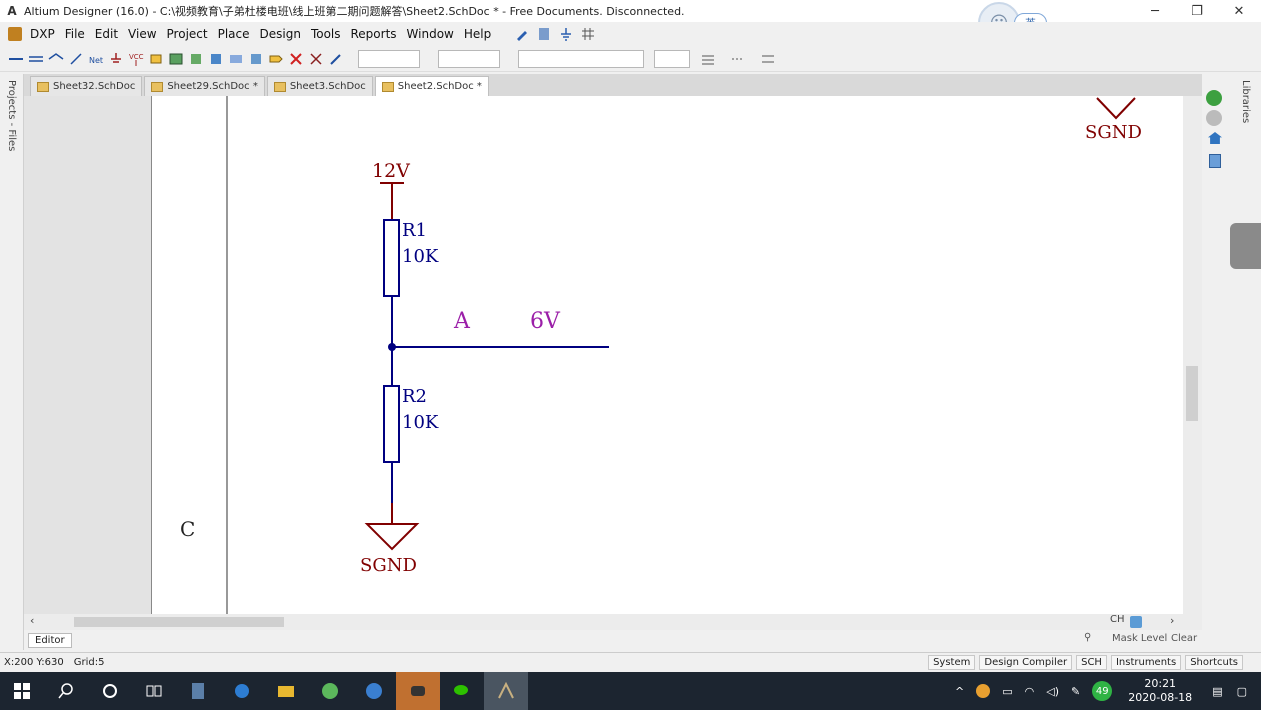  I want to click on vertical-scrollbar, so click(1192, 355).